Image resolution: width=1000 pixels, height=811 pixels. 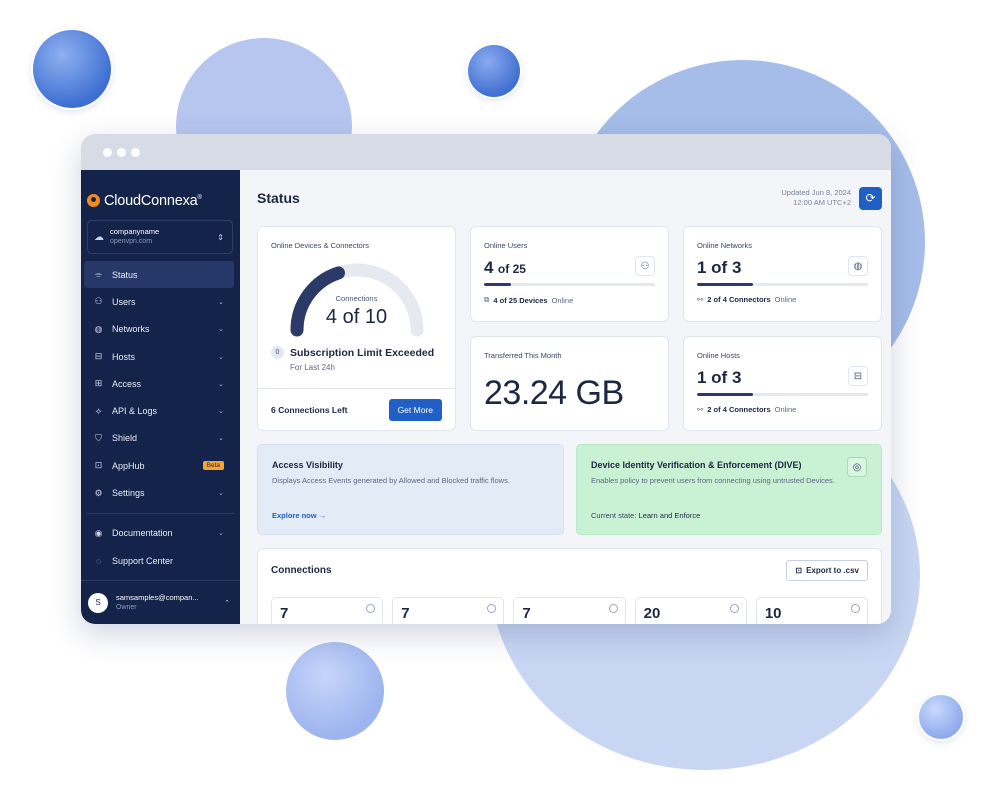 What do you see at coordinates (569, 586) in the screenshot?
I see `connections-section: Connections ⊡ Export to .csv 7 7 7 20 10` at bounding box center [569, 586].